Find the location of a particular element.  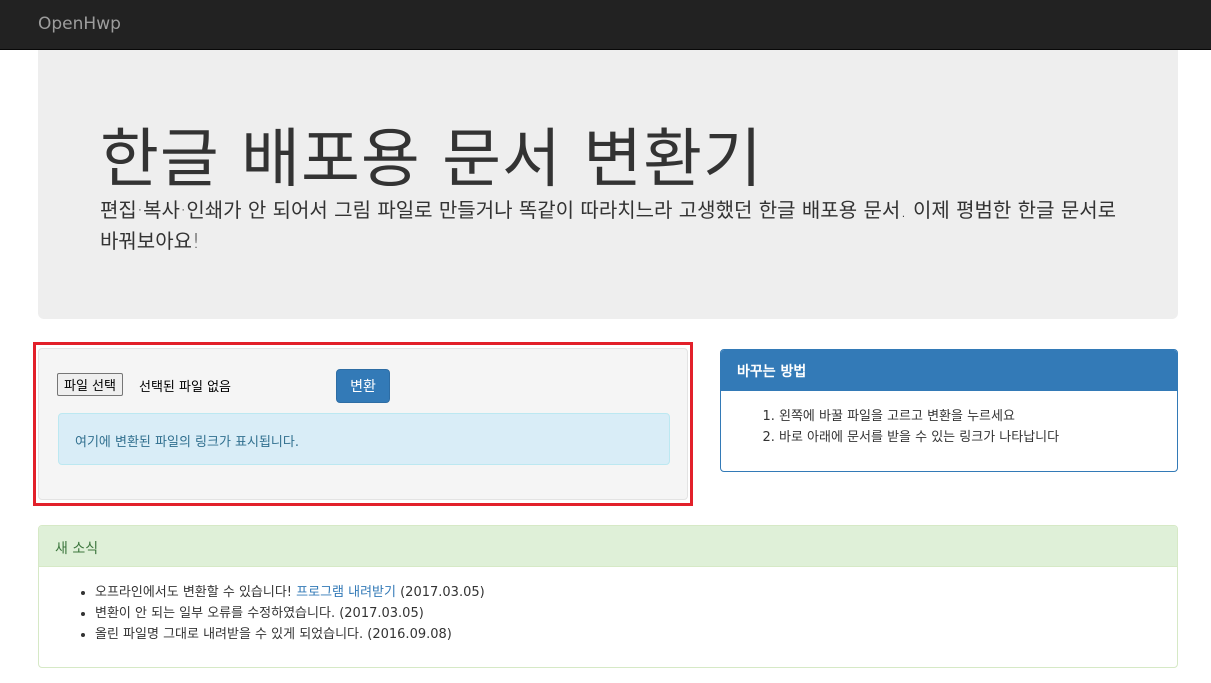

download-program-link: 프로그램 내려받기 is located at coordinates (346, 592).